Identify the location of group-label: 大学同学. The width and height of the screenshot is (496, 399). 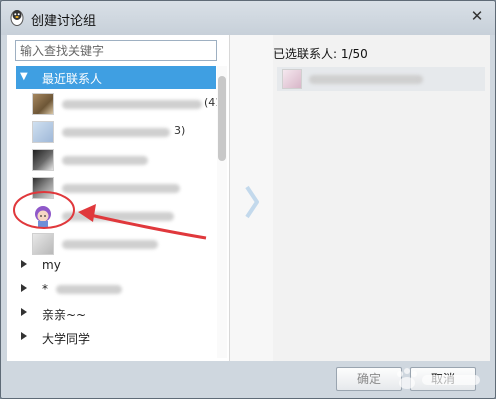
(66, 339).